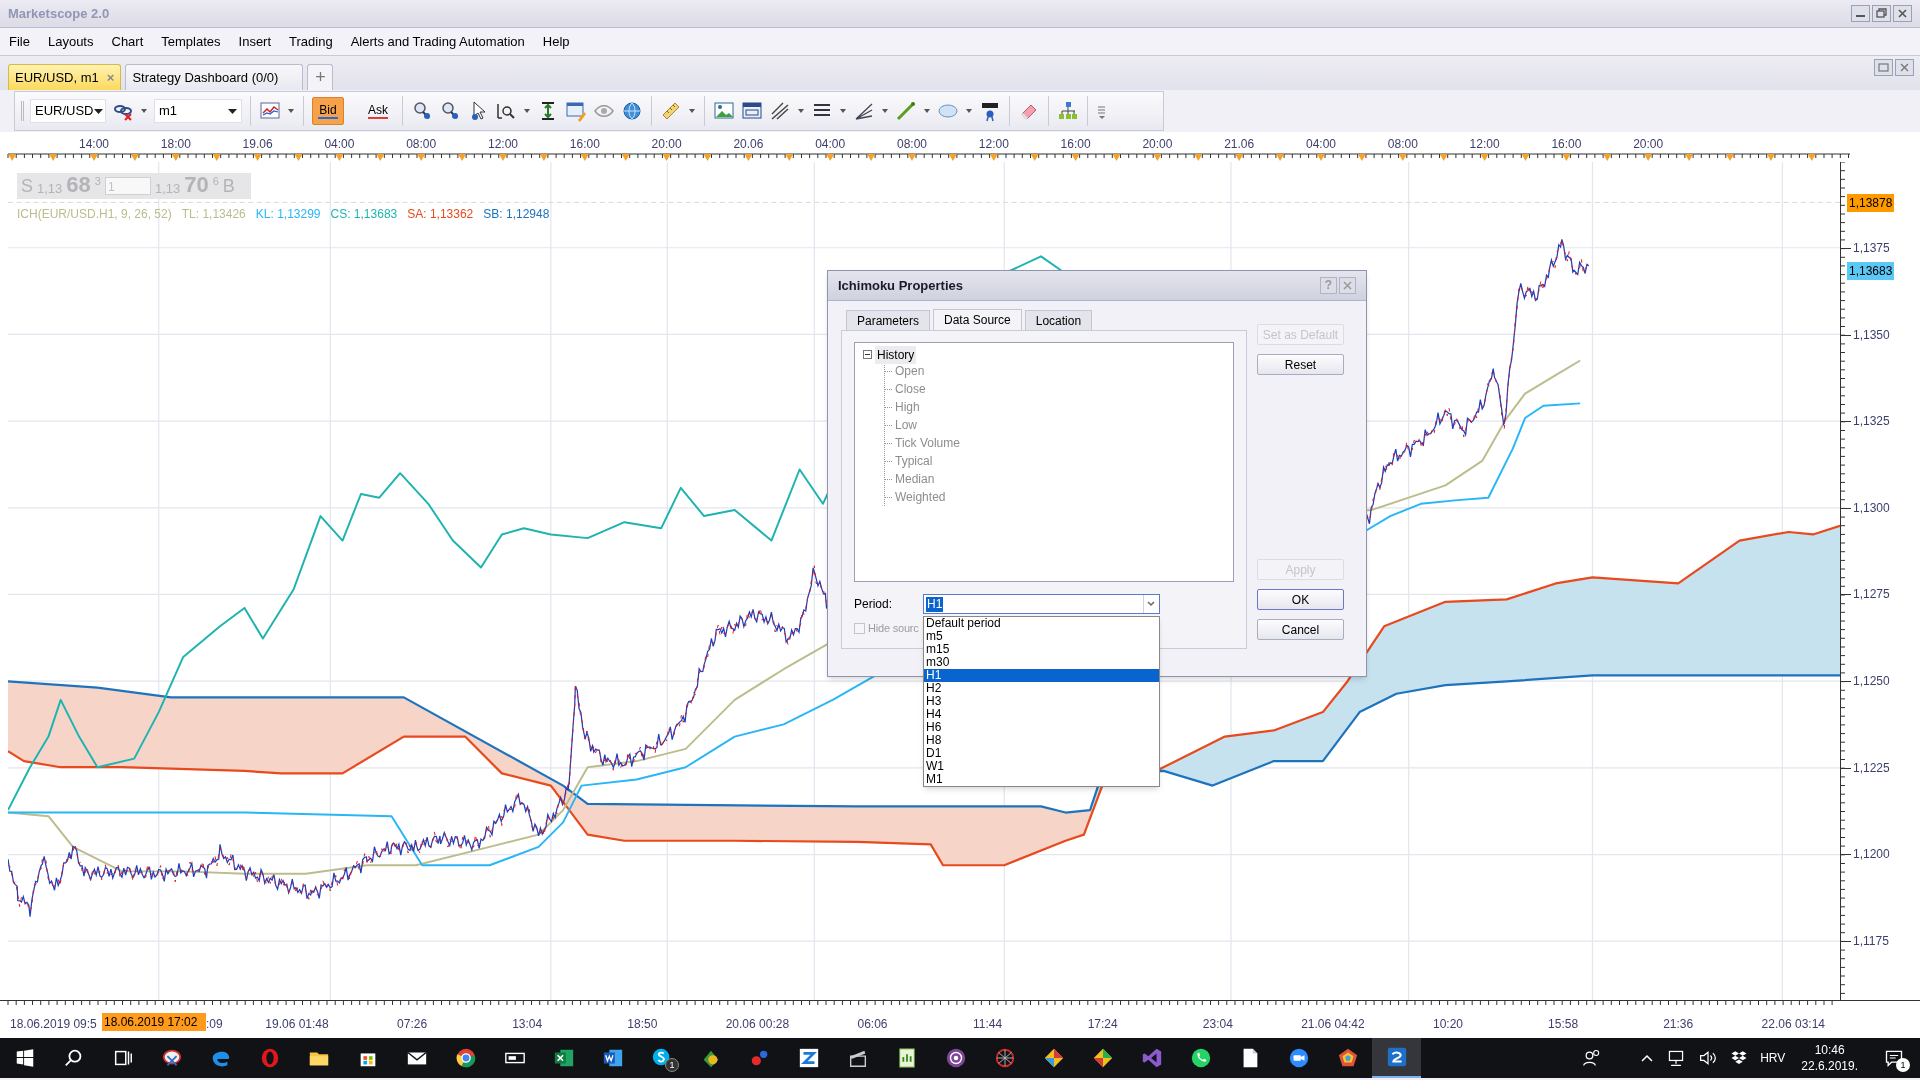  I want to click on document-icon, so click(612, 1058).